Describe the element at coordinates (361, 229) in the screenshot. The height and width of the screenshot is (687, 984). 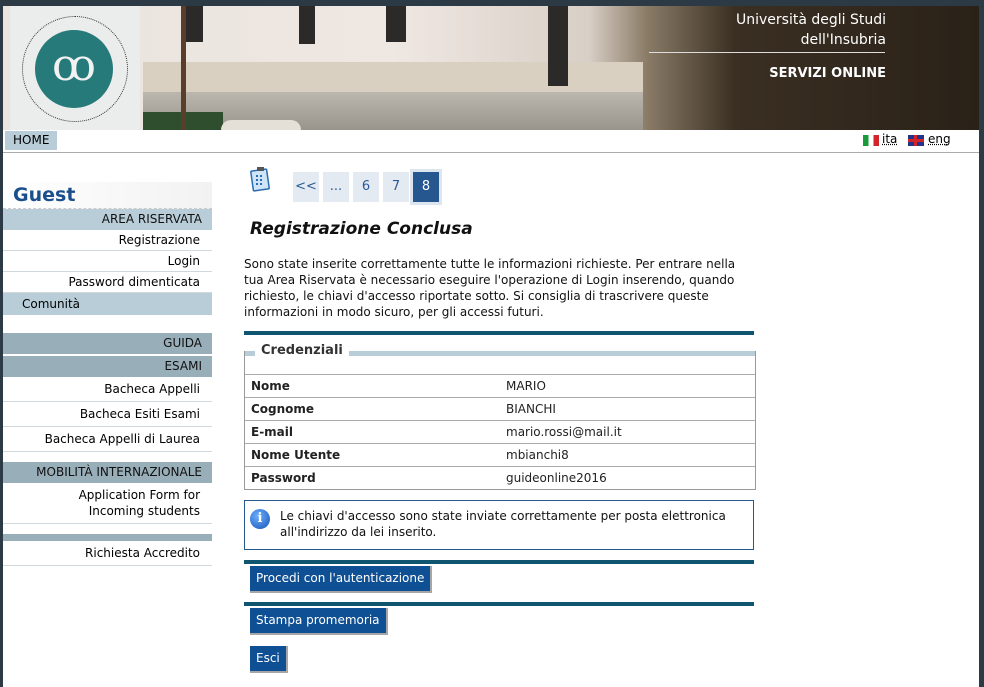
I see `page-title: Registrazione Conclusa` at that location.